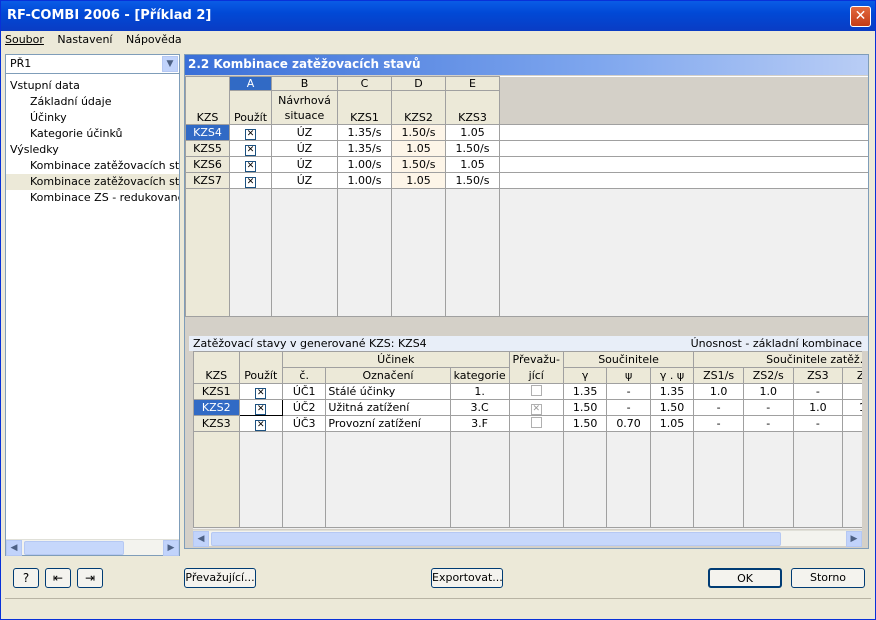 This screenshot has width=876, height=620. I want to click on cell-gamma: 1.35, so click(585, 391).